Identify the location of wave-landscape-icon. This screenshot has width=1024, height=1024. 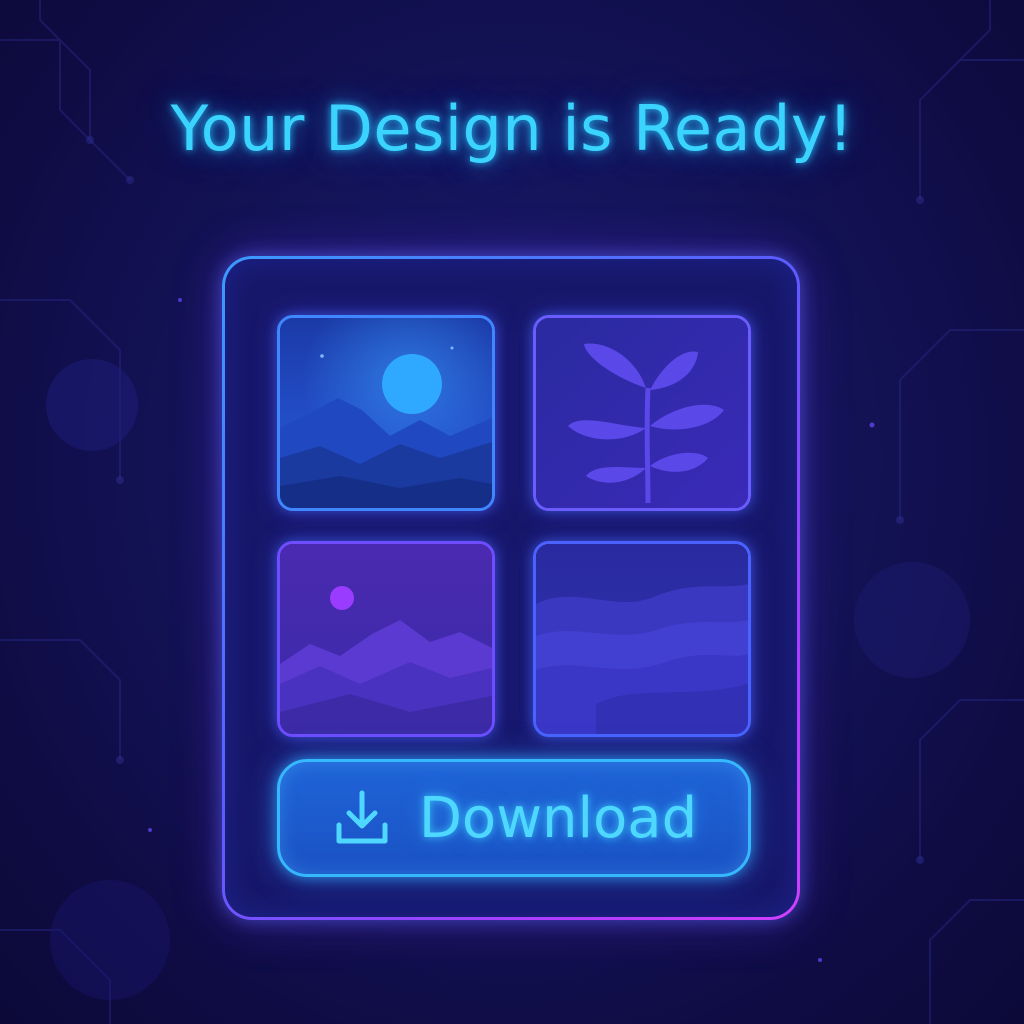
(642, 639).